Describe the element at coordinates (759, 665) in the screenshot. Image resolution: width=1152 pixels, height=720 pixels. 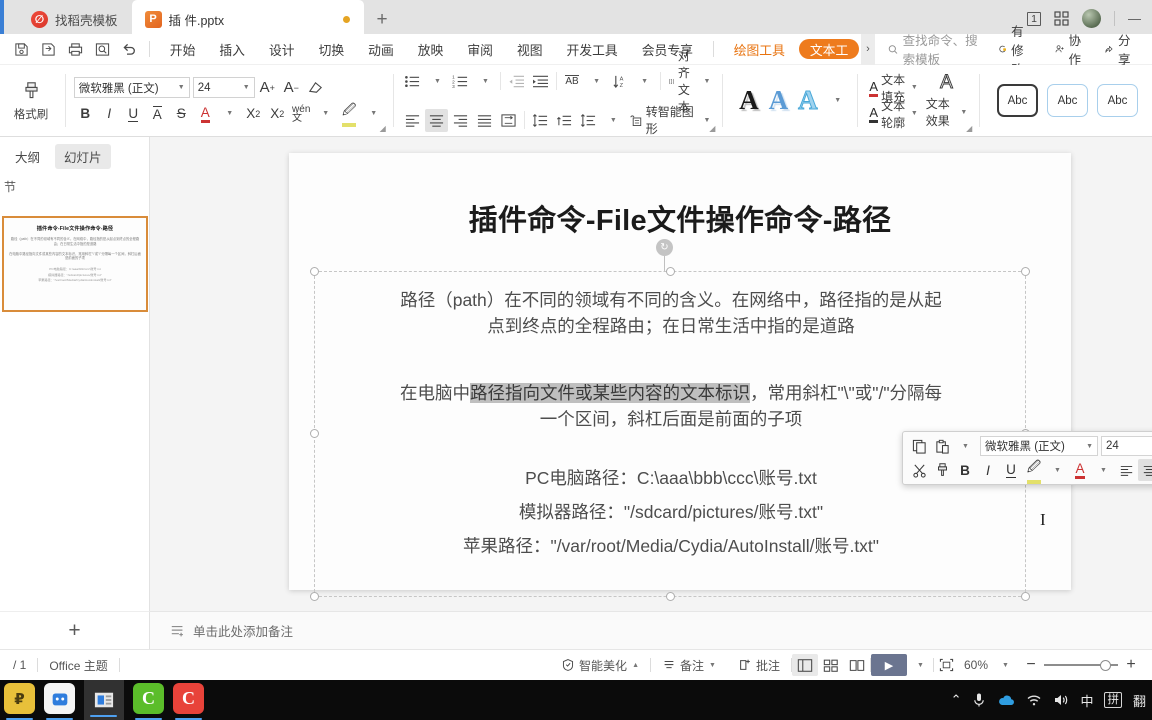
I see `comments-button: 批注` at that location.